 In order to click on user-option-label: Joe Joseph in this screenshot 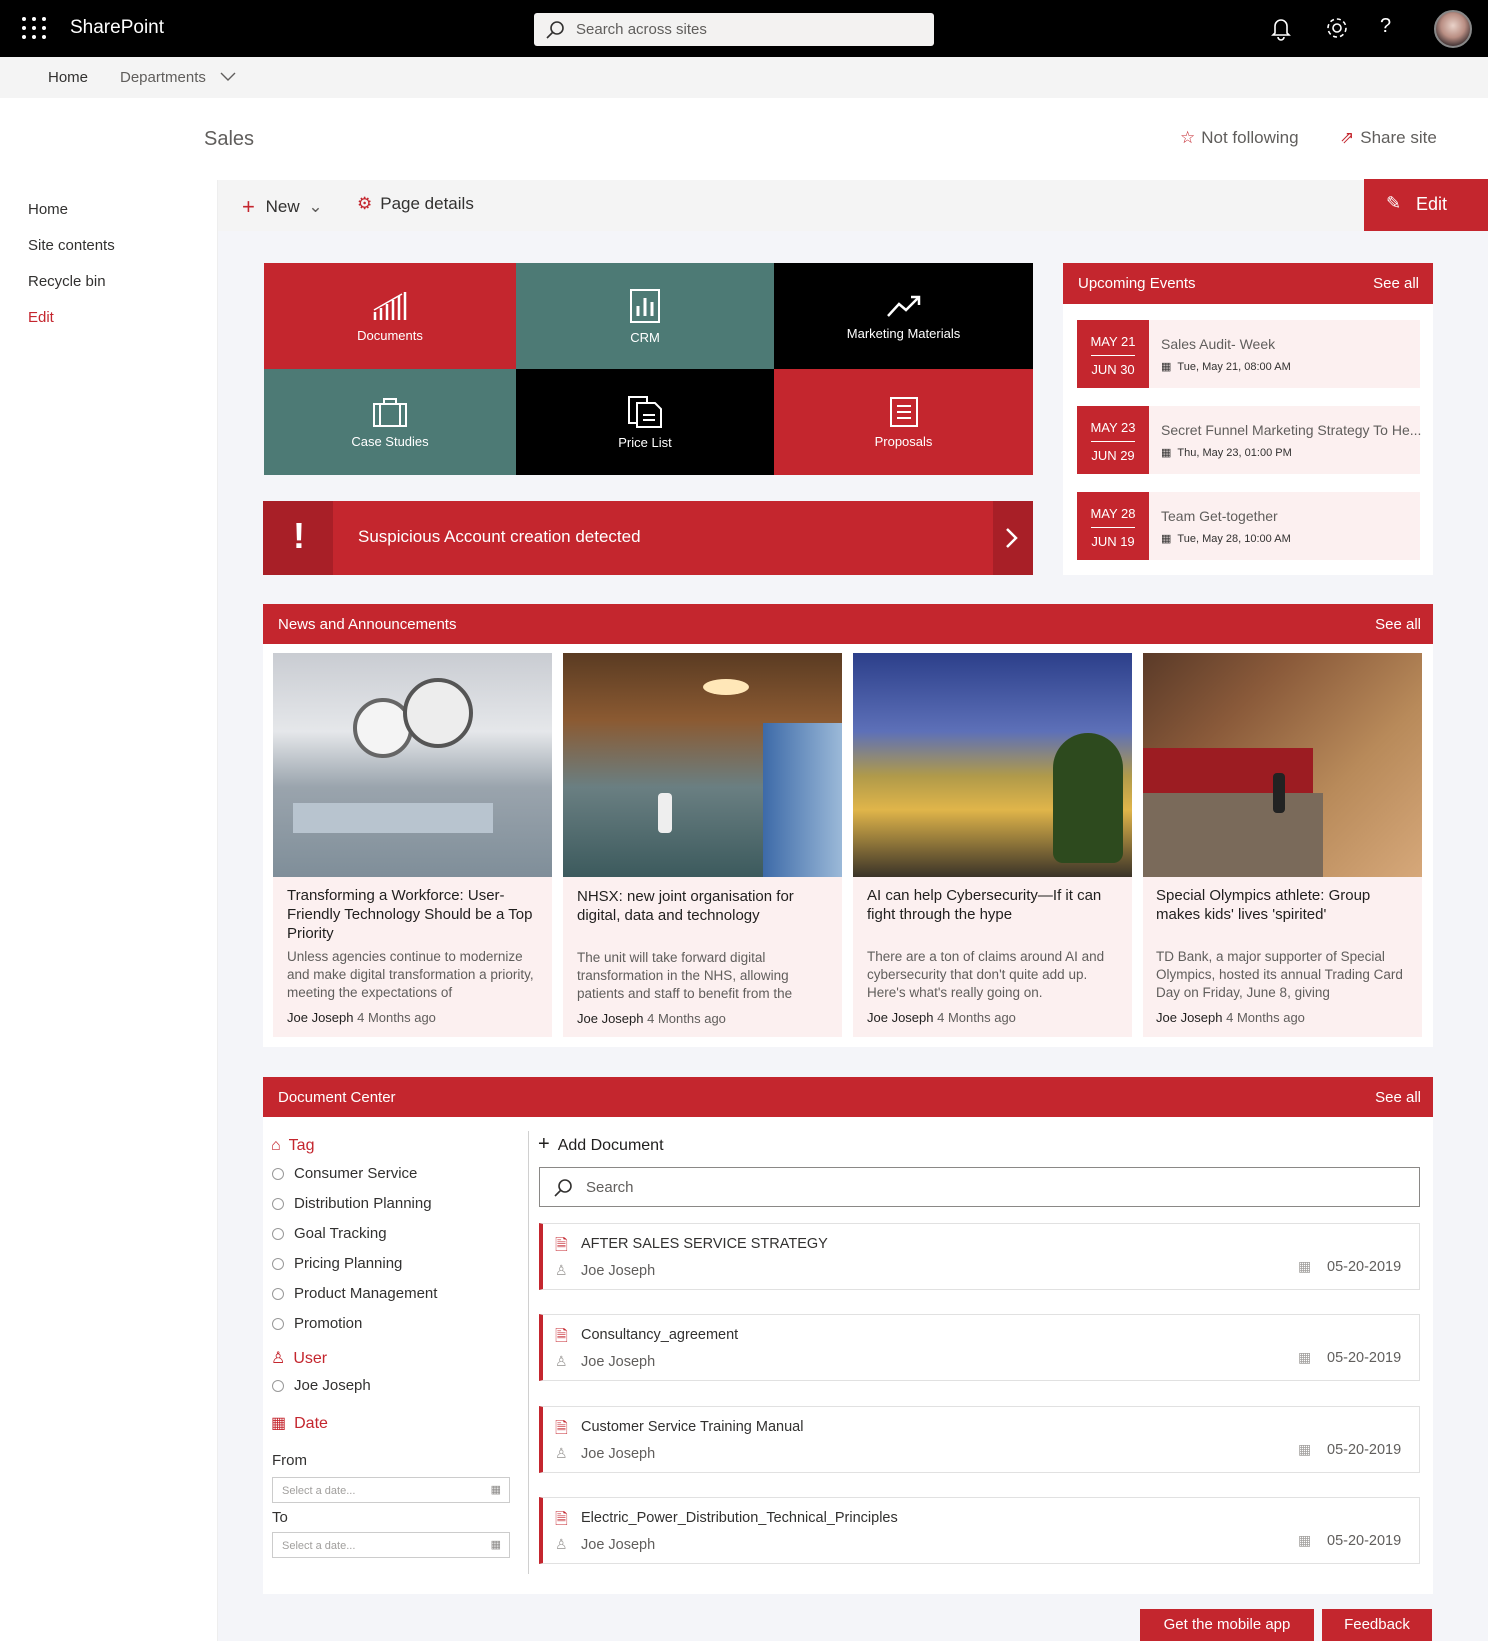, I will do `click(332, 1385)`.